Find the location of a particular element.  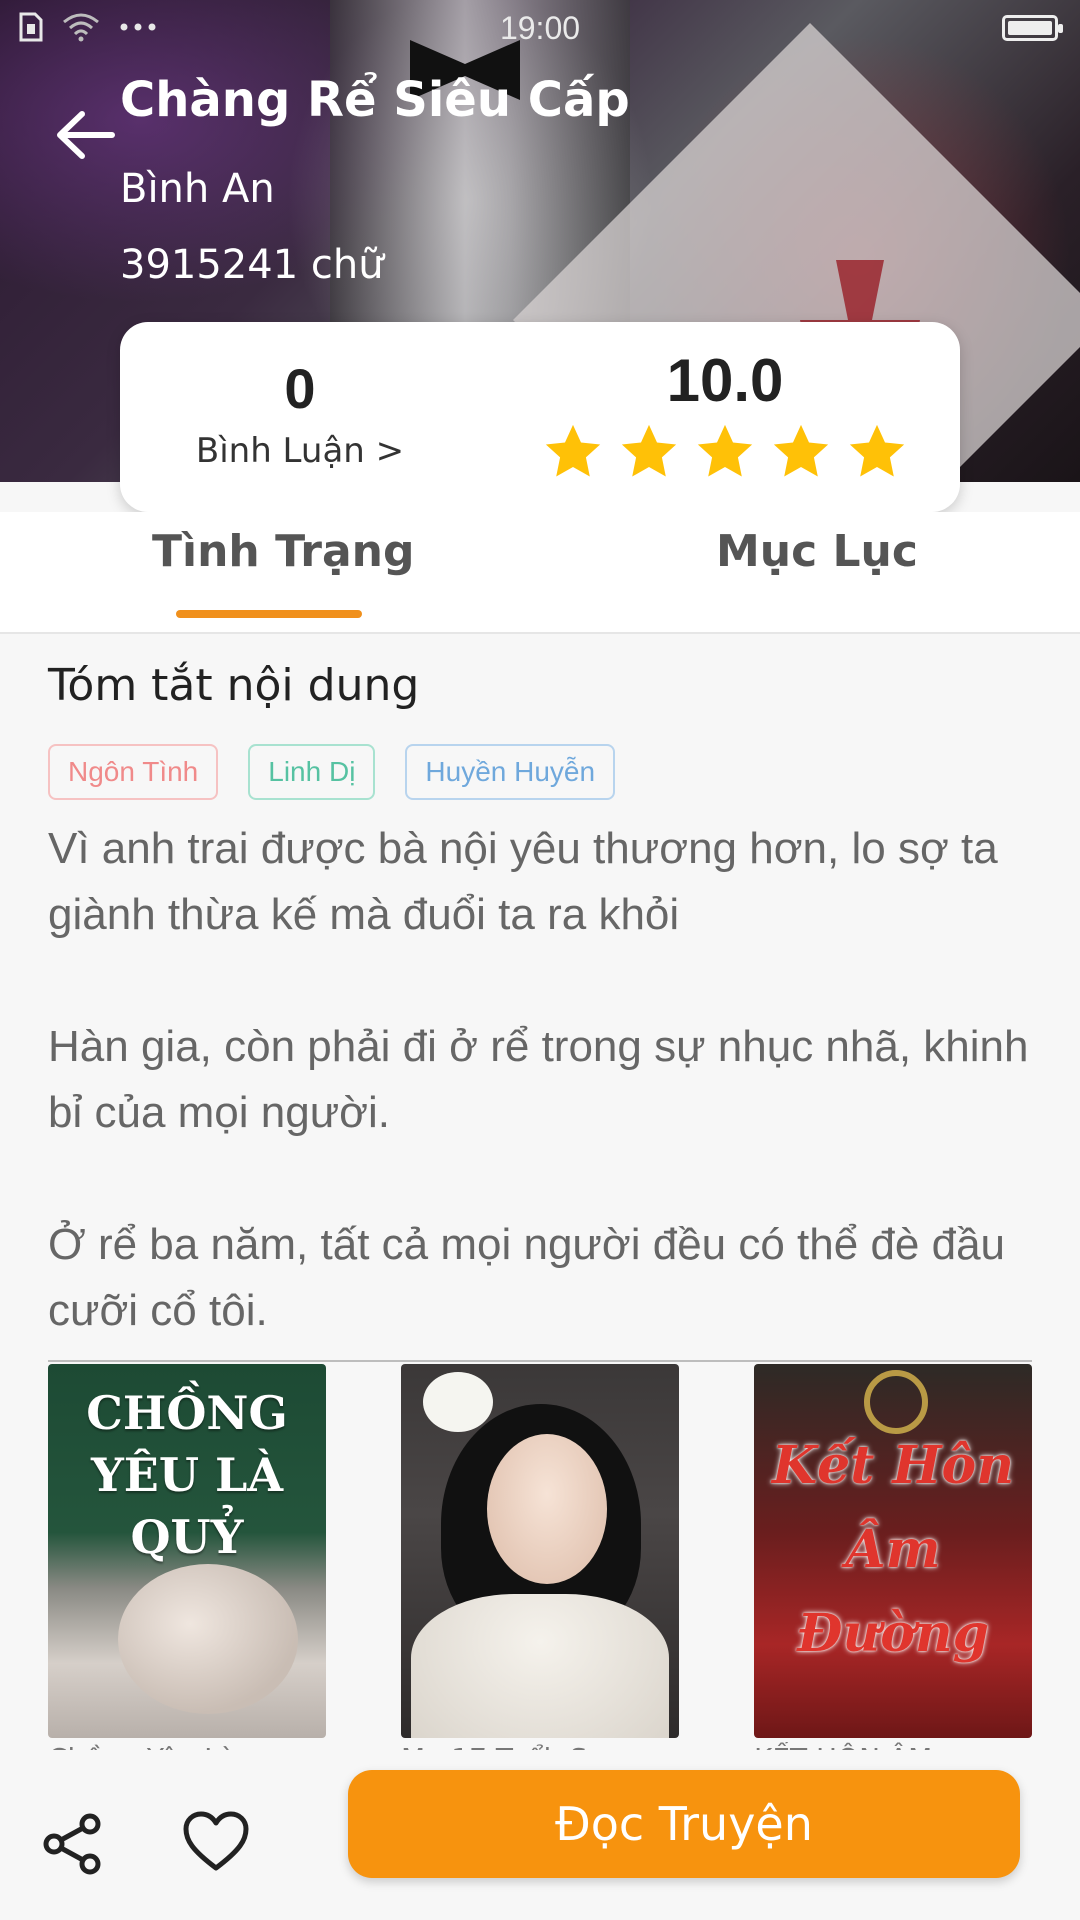

book-cover: CHỒNG YÊU LÀ QUỶ is located at coordinates (187, 1551).